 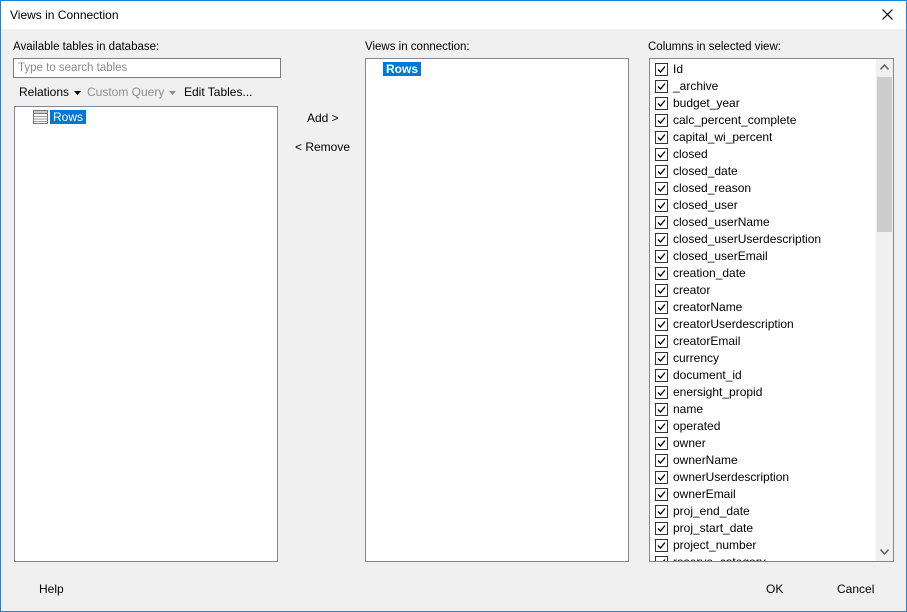 I want to click on close-button, so click(x=887, y=15).